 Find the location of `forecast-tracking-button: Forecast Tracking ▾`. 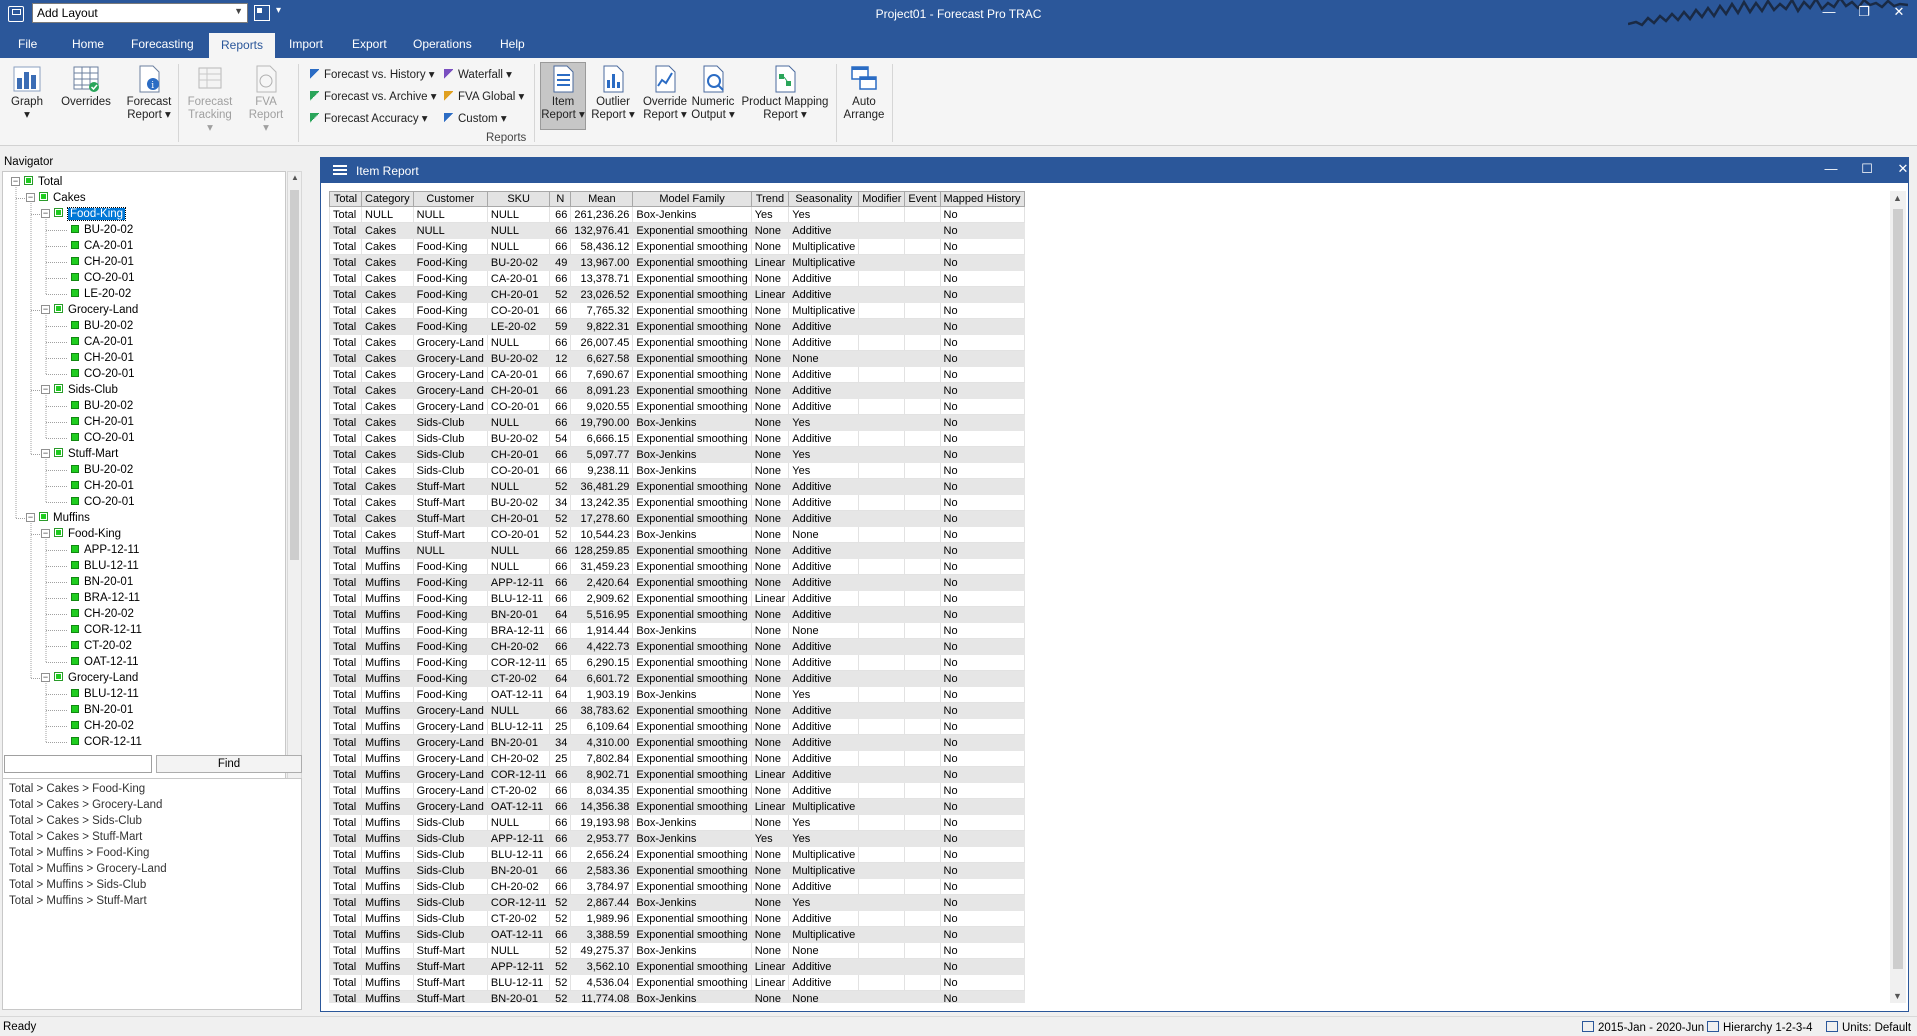

forecast-tracking-button: Forecast Tracking ▾ is located at coordinates (210, 99).